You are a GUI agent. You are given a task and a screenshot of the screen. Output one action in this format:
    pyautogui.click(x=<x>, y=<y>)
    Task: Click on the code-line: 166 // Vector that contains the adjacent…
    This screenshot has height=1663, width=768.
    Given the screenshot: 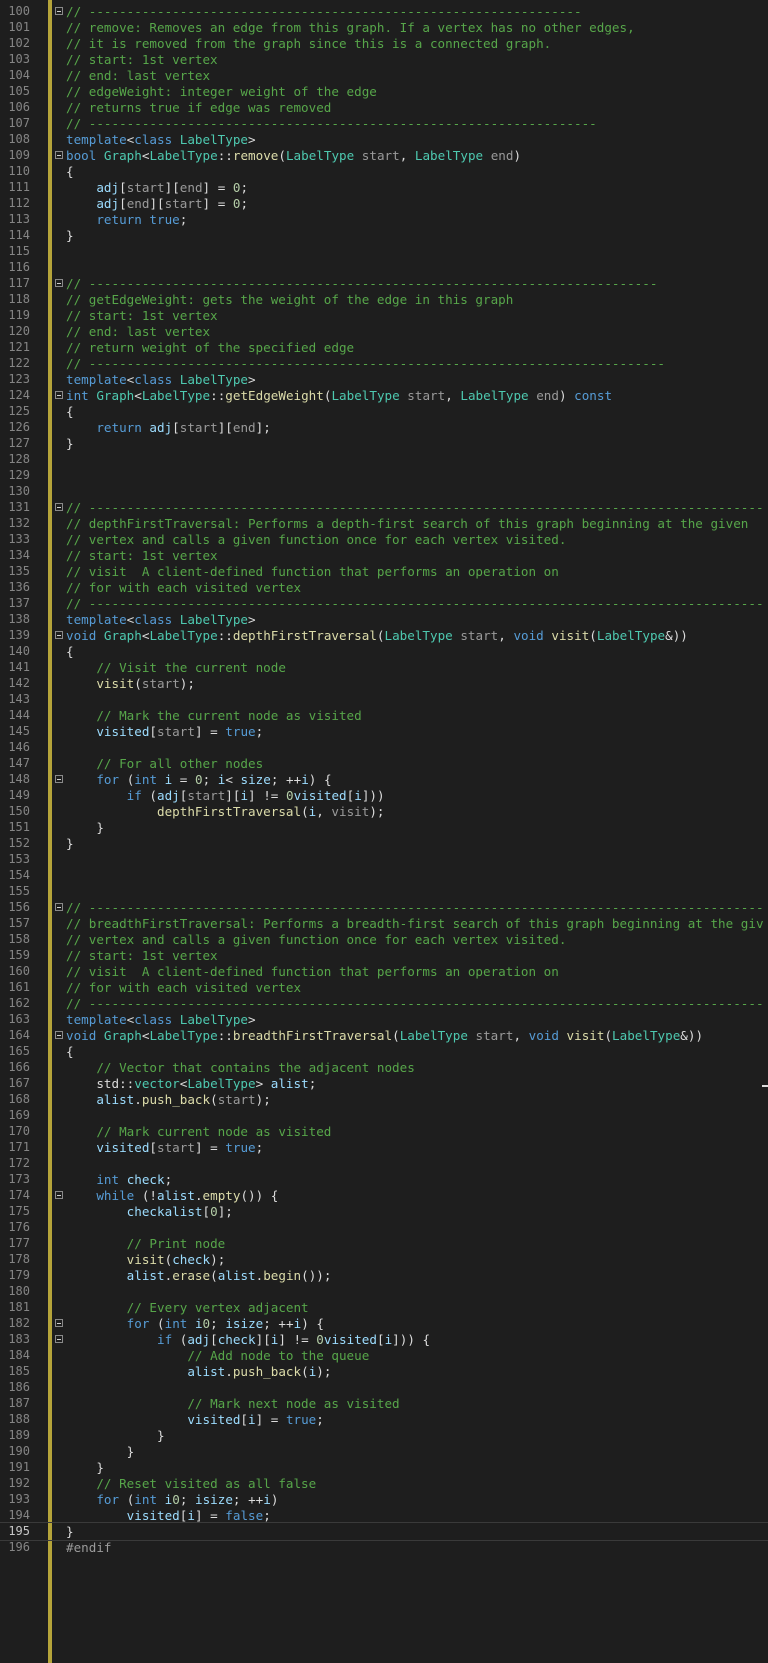 What is the action you would take?
    pyautogui.click(x=384, y=1067)
    